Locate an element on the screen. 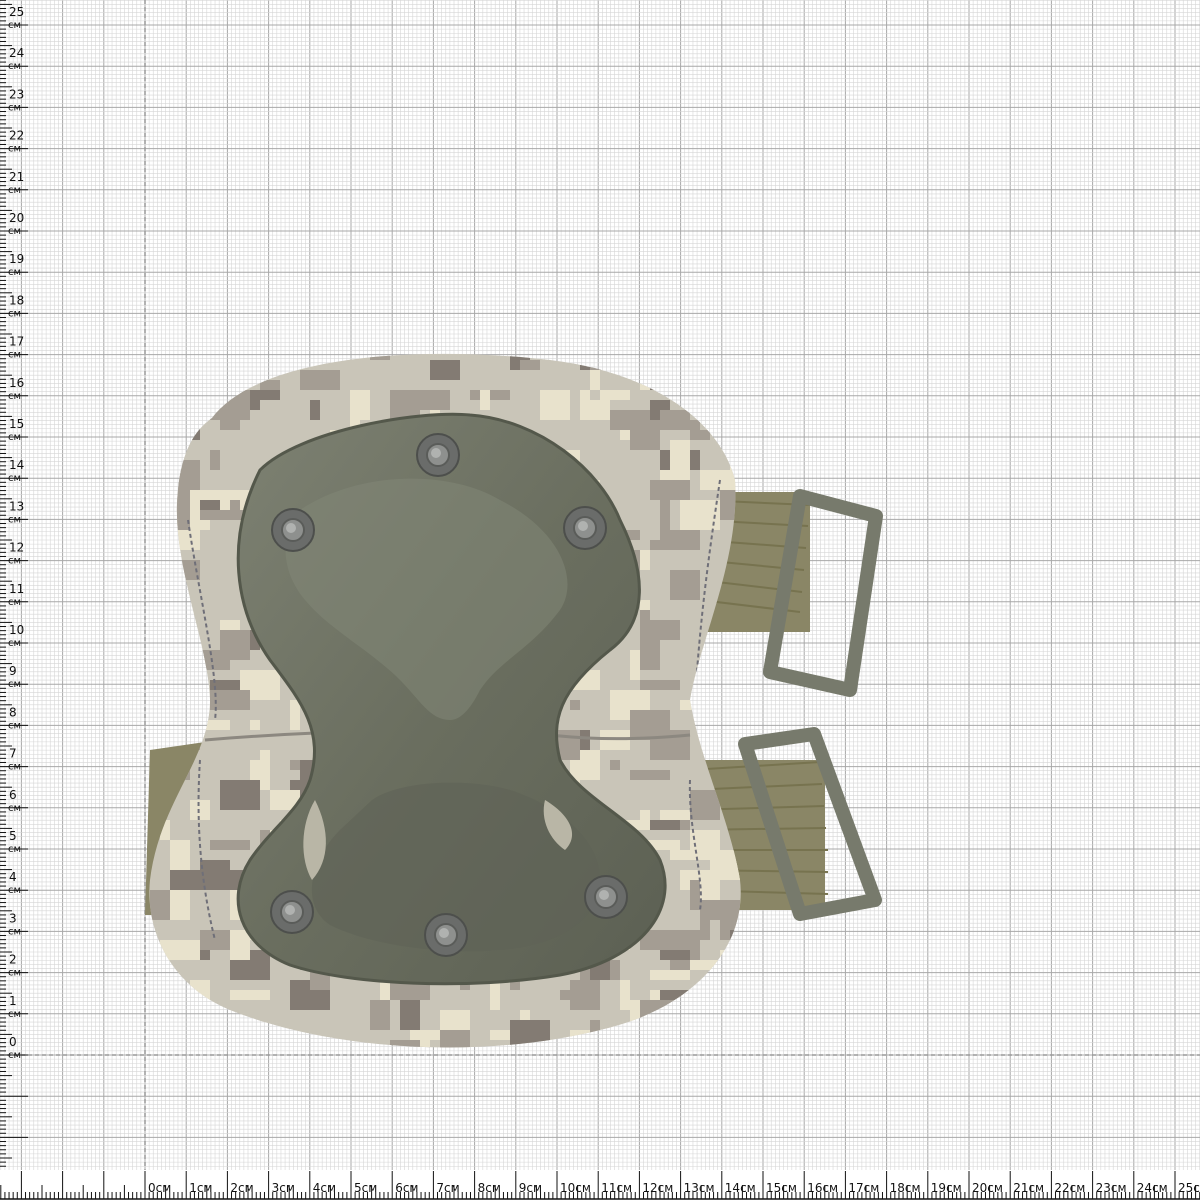 This screenshot has height=1200, width=1200. vertical-ruler-value: 5 is located at coordinates (13, 836).